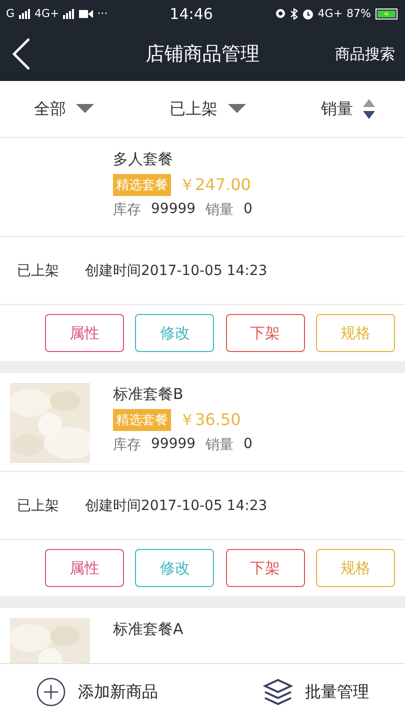 The width and height of the screenshot is (405, 720). I want to click on layers-icon, so click(278, 692).